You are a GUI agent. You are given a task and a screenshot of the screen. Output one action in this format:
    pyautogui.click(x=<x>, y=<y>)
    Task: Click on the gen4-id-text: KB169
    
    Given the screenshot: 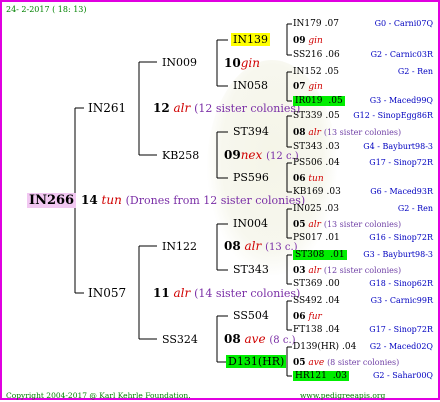 What is the action you would take?
    pyautogui.click(x=308, y=192)
    